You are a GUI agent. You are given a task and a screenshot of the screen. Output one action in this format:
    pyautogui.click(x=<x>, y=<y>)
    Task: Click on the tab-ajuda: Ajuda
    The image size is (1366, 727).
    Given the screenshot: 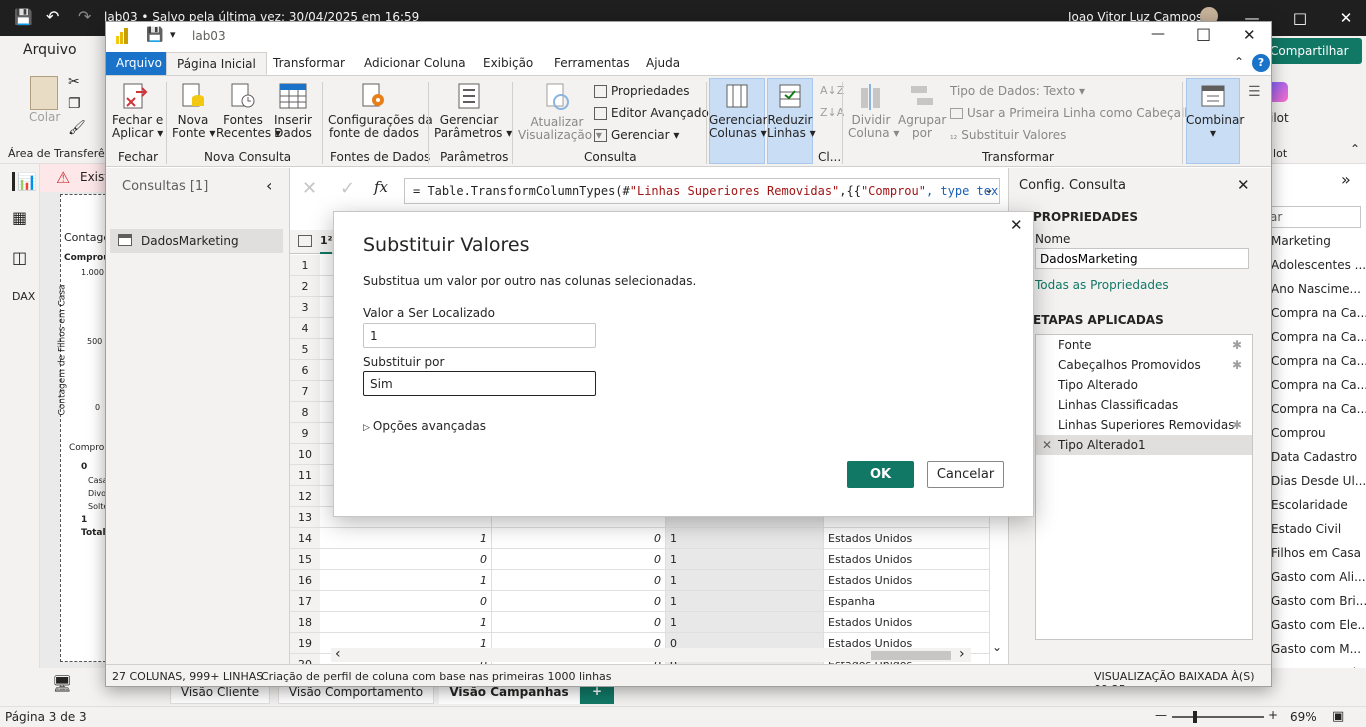 What is the action you would take?
    pyautogui.click(x=663, y=63)
    